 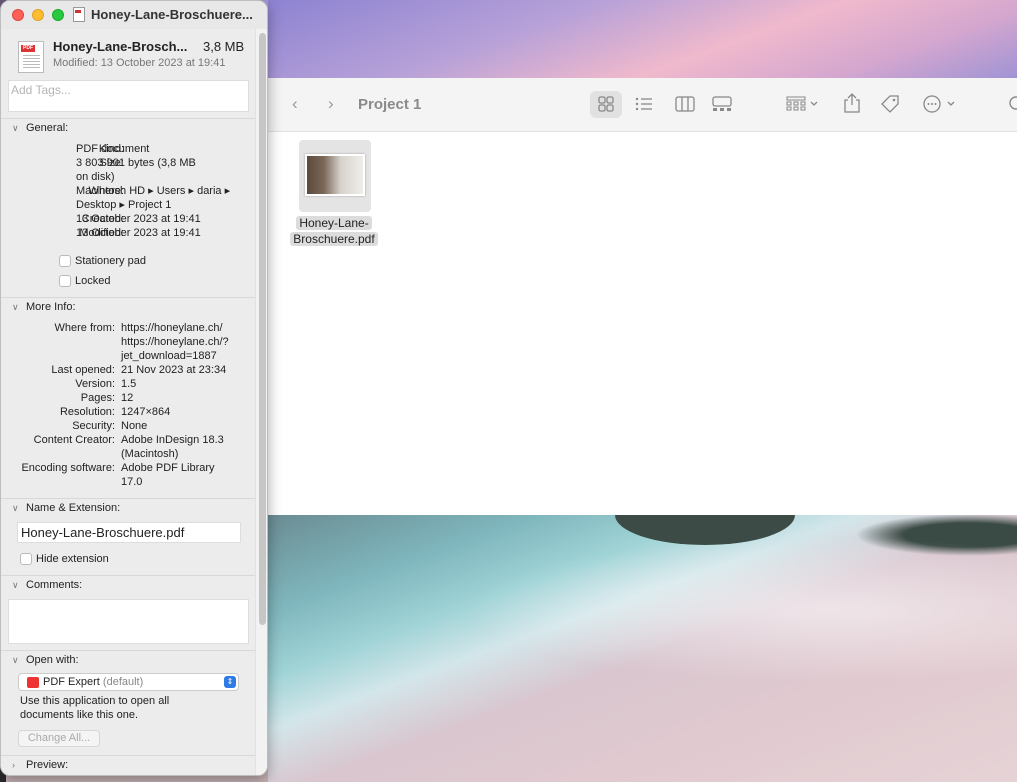 I want to click on resolution-label: Resolution:, so click(x=87, y=412).